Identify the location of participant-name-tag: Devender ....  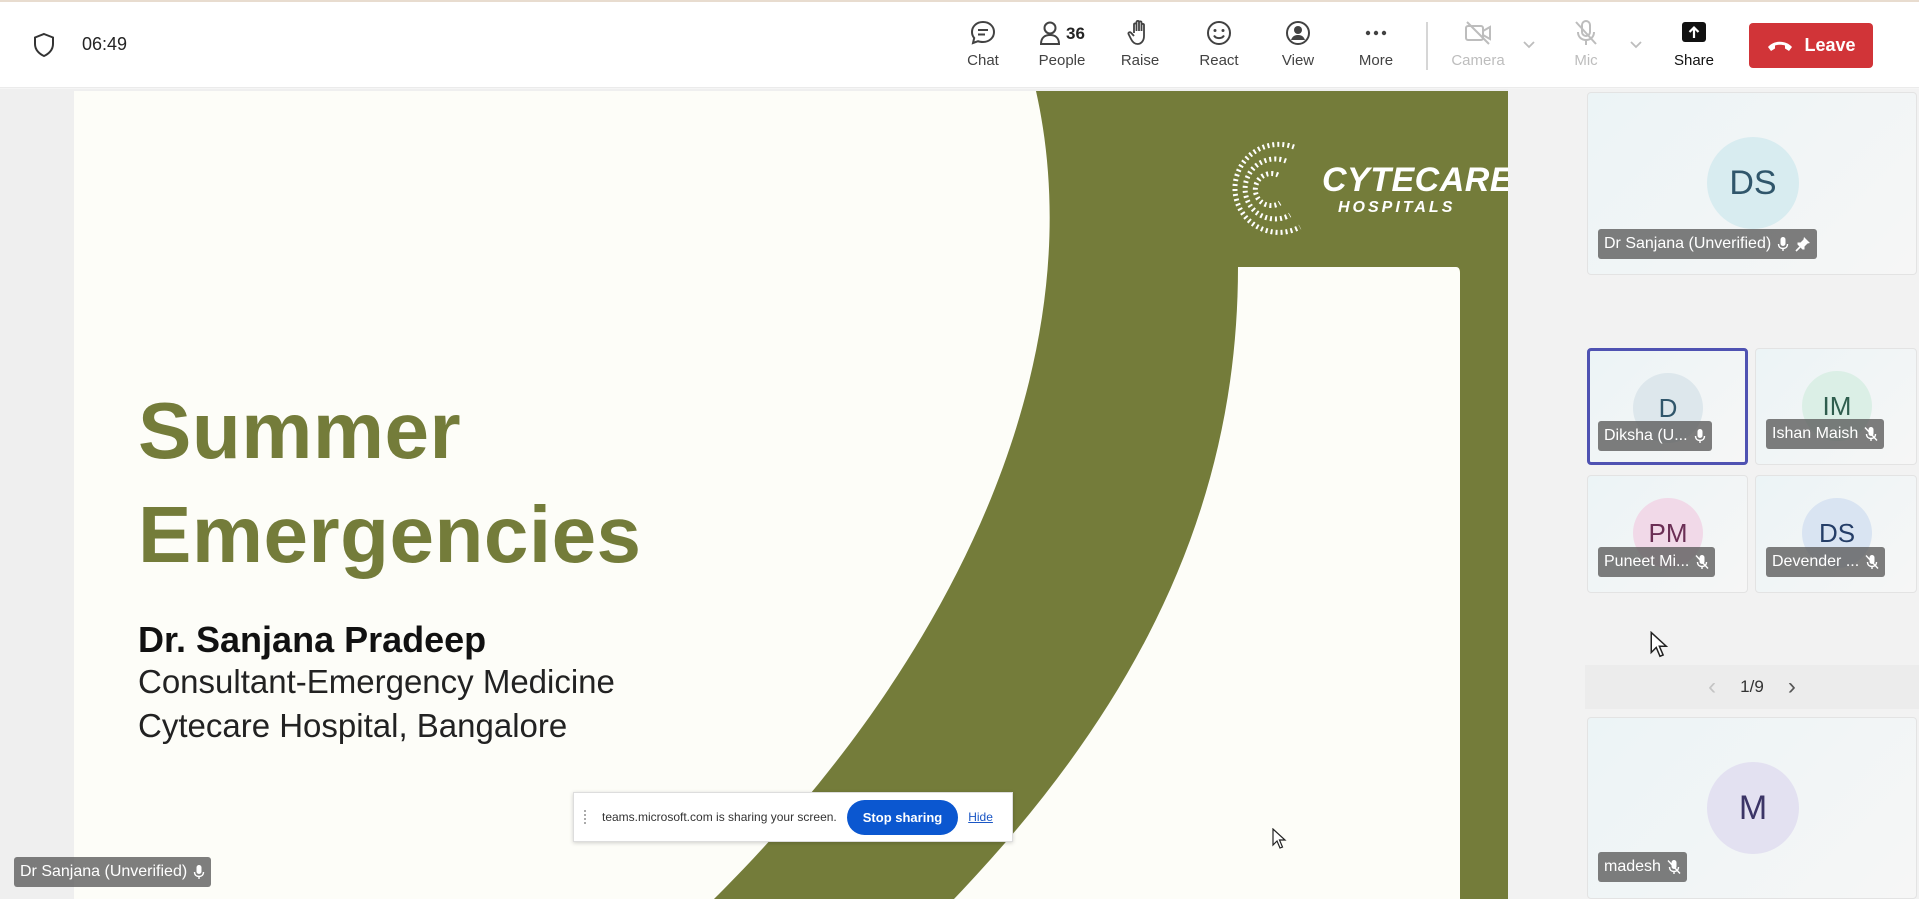
(1826, 562).